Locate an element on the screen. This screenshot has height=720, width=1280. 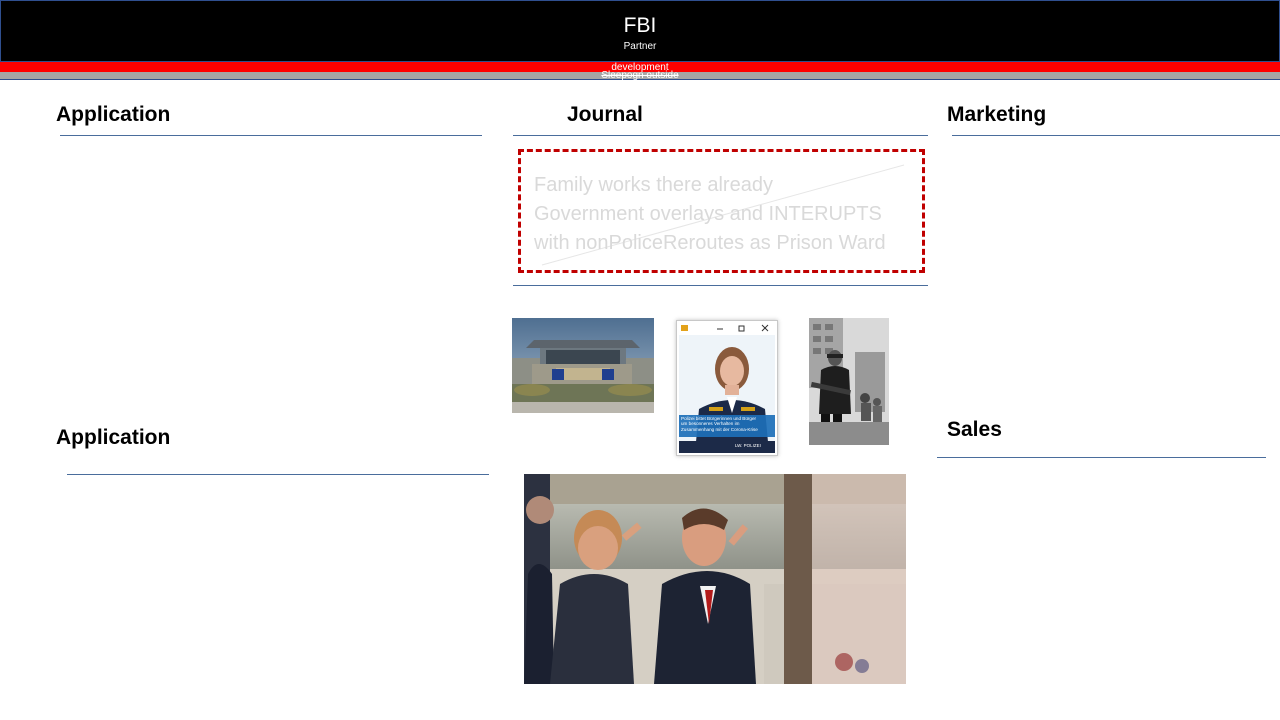
header-title: FBI is located at coordinates (640, 25).